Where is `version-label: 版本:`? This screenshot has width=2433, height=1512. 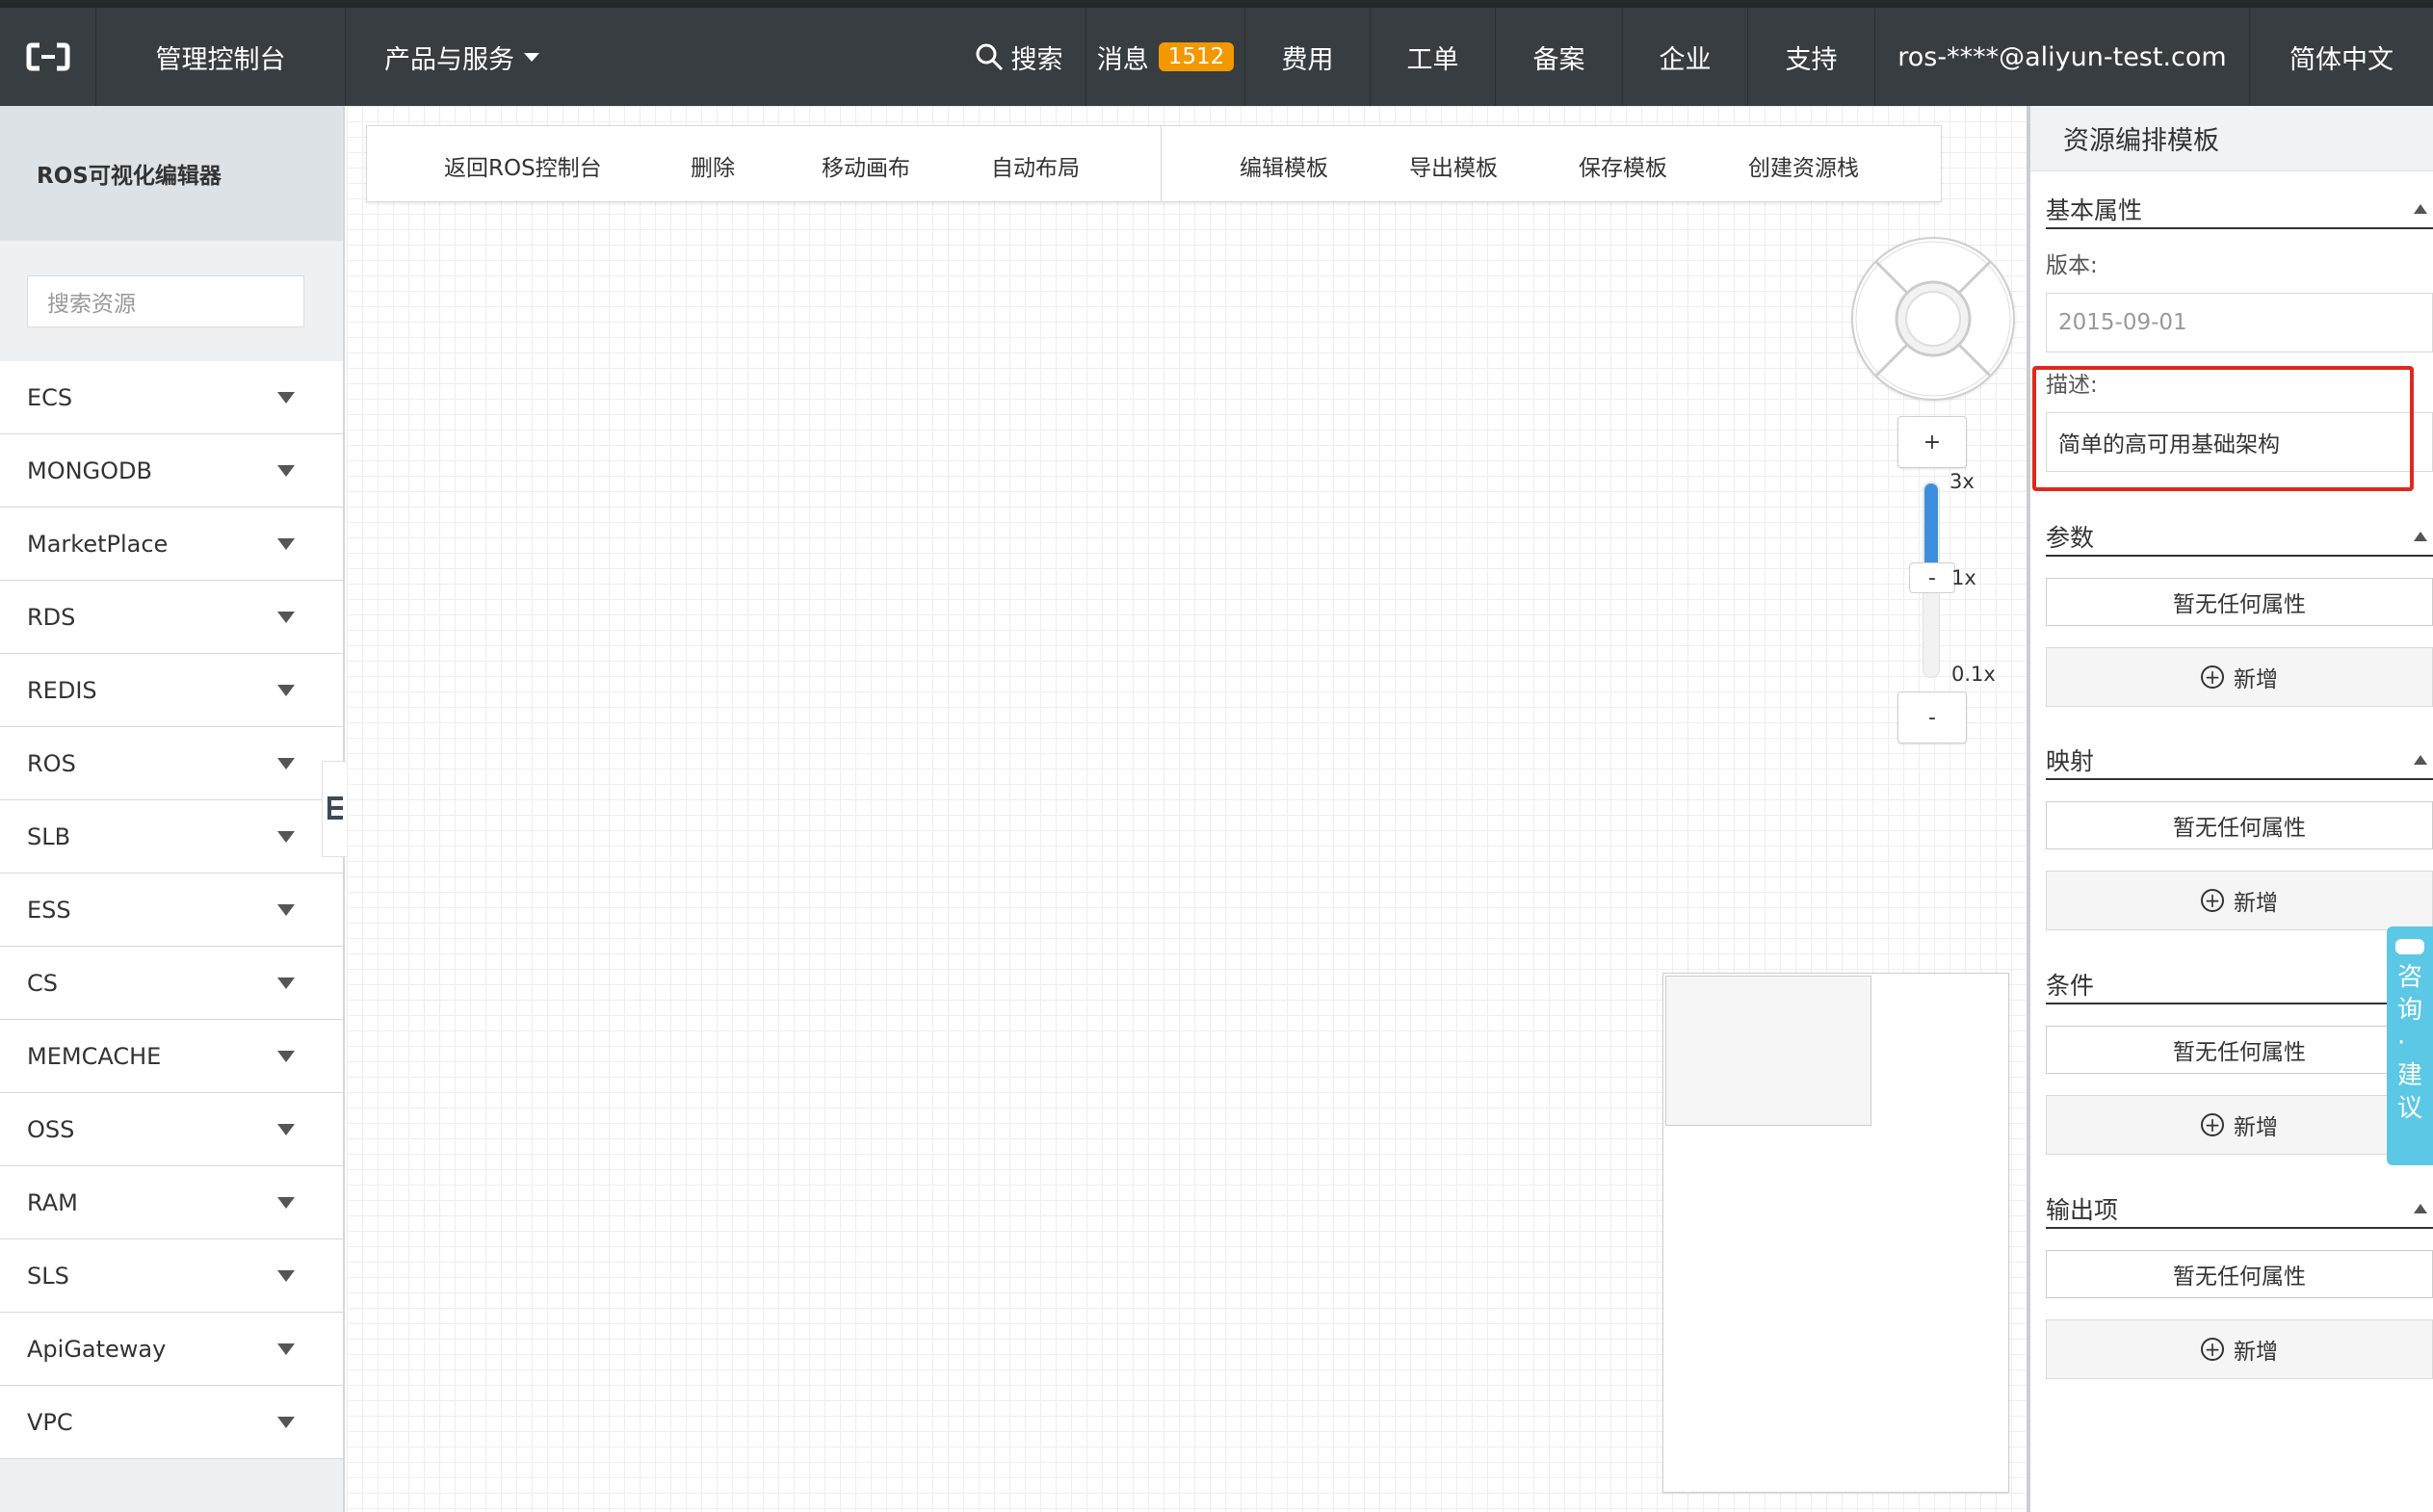
version-label: 版本: is located at coordinates (2072, 265).